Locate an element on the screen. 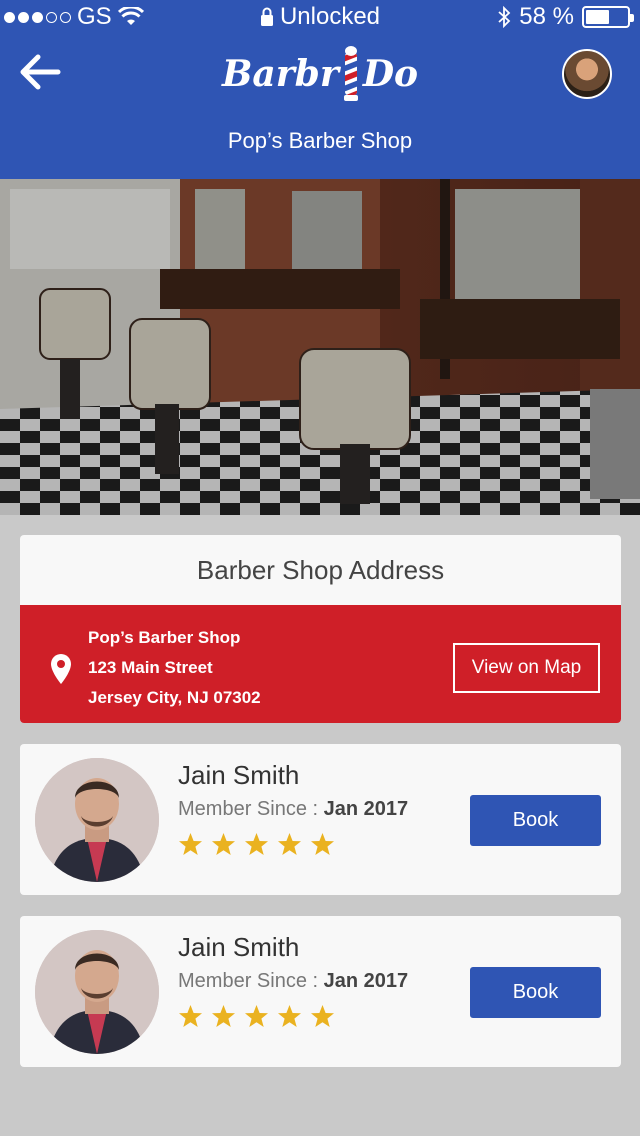  bluetooth-icon is located at coordinates (504, 17).